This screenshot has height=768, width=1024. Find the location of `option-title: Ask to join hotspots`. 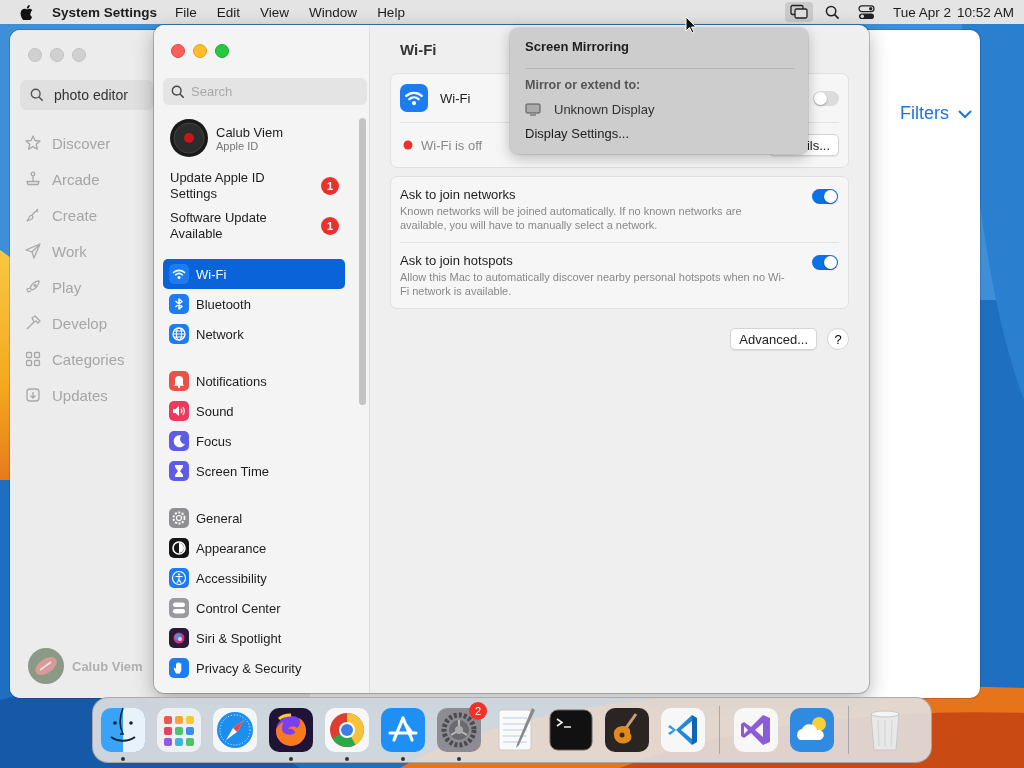

option-title: Ask to join hotspots is located at coordinates (457, 260).